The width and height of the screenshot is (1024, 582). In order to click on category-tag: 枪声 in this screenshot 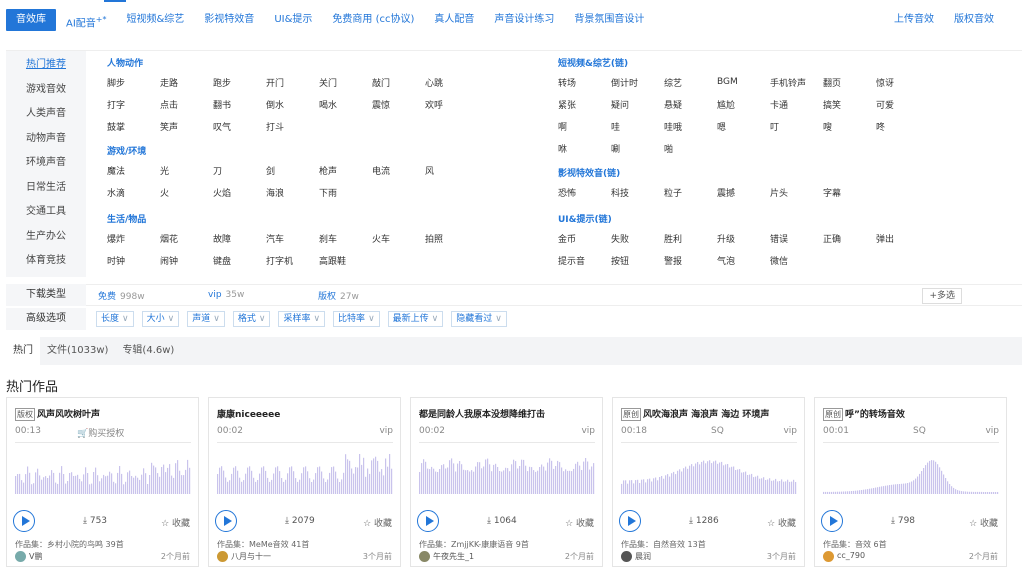, I will do `click(345, 170)`.